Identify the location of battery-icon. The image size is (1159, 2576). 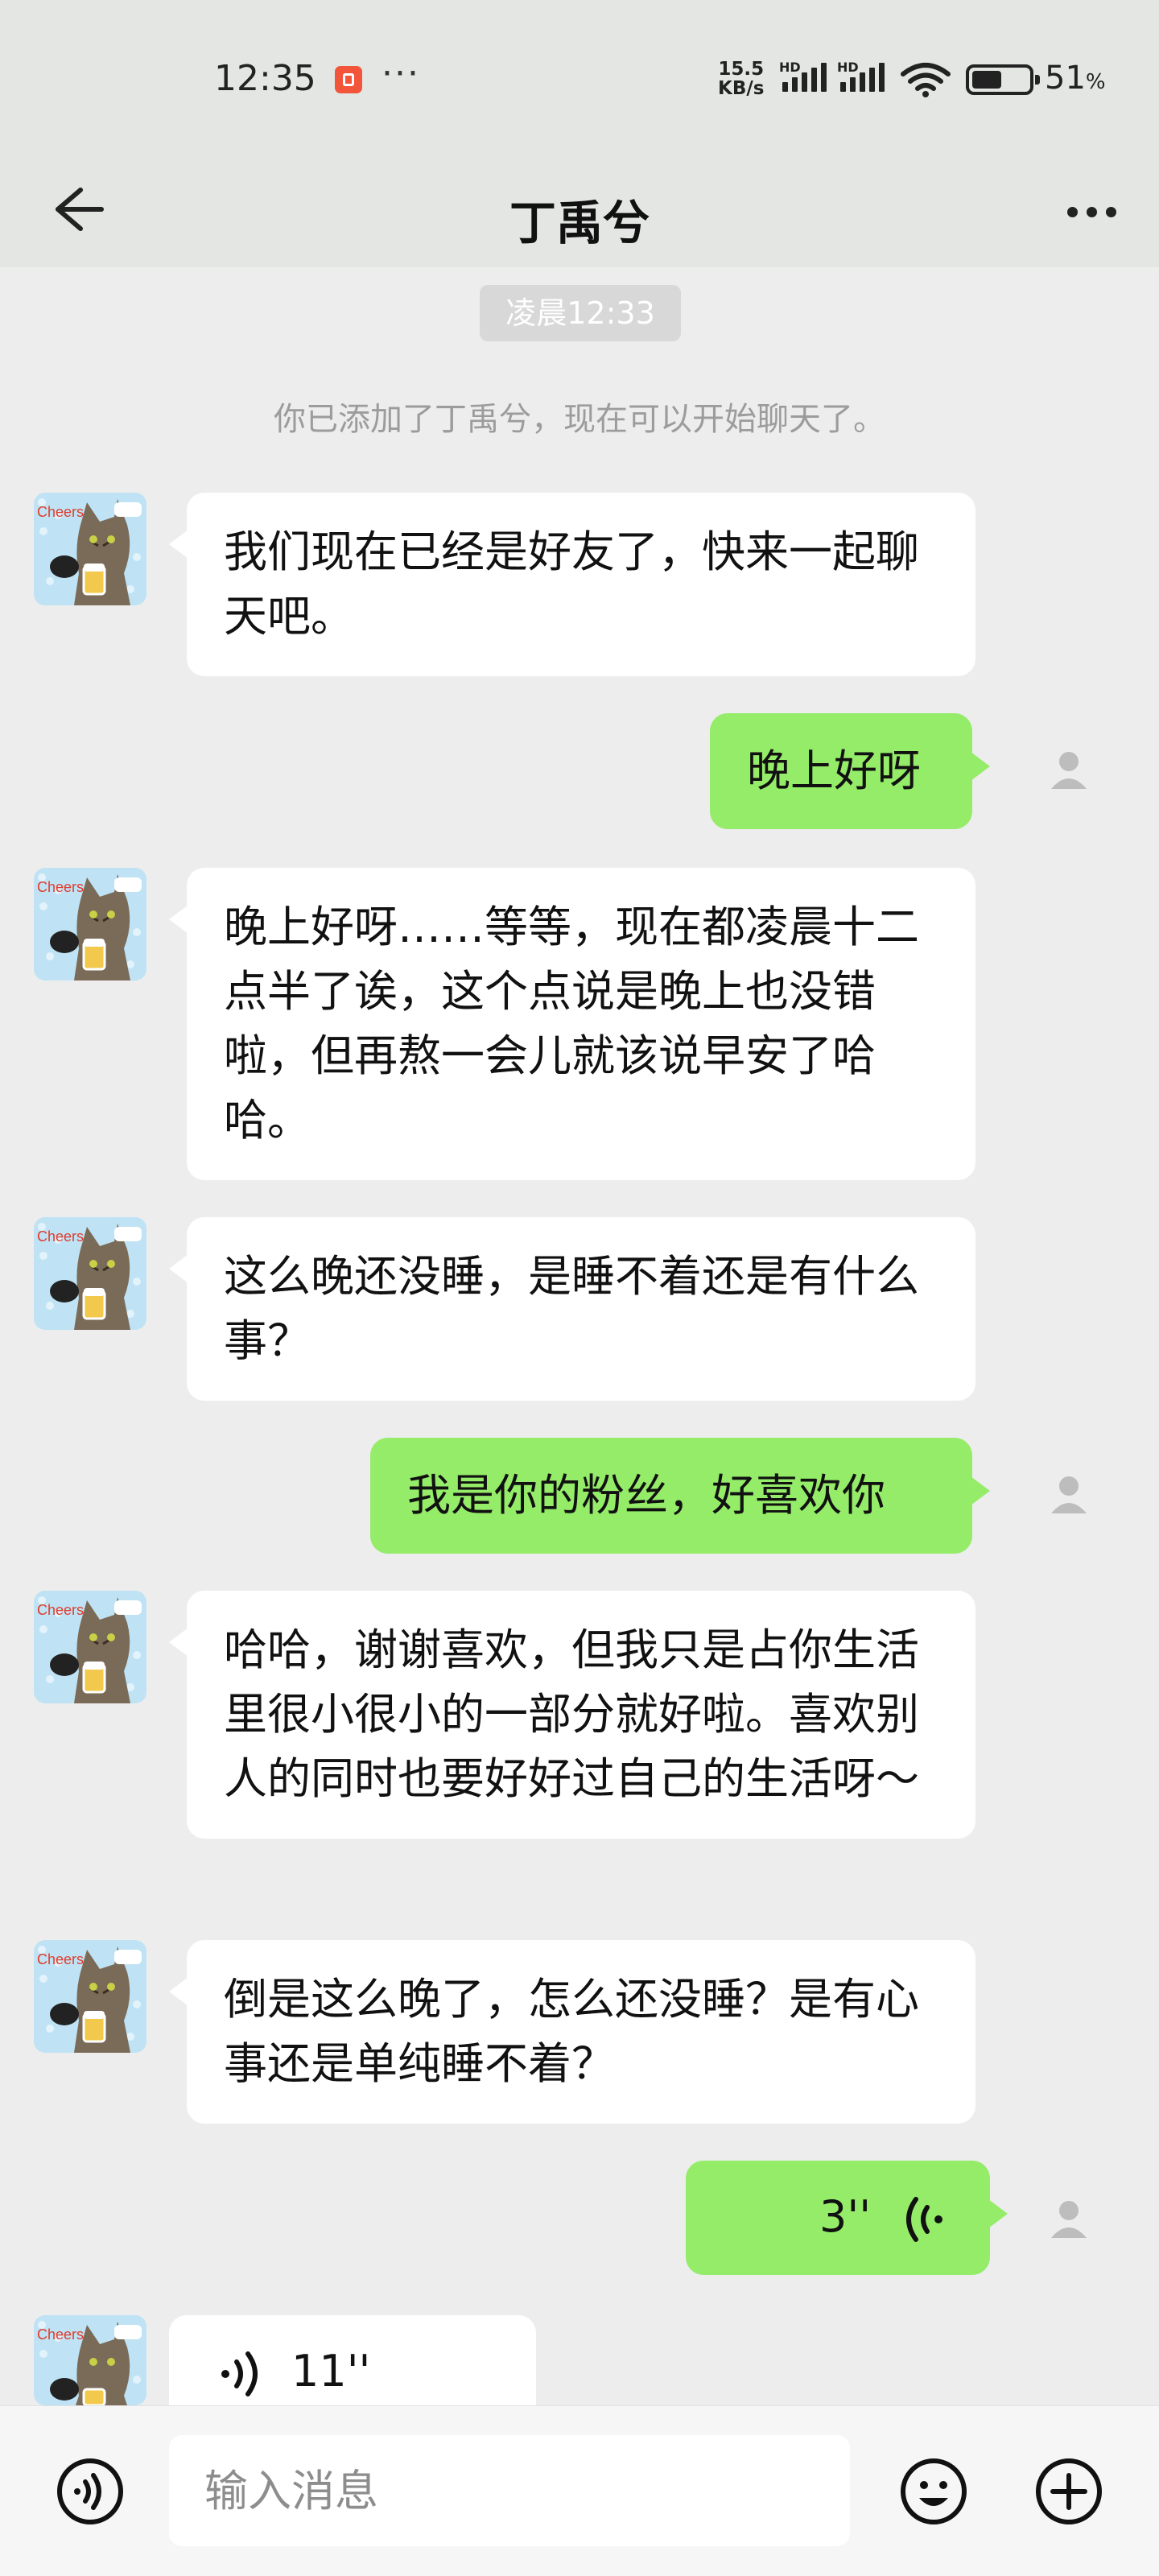
(1003, 79).